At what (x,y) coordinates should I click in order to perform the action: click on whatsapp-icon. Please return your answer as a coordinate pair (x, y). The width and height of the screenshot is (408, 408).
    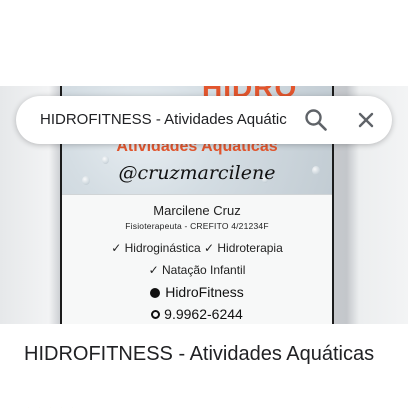
    Looking at the image, I should click on (156, 314).